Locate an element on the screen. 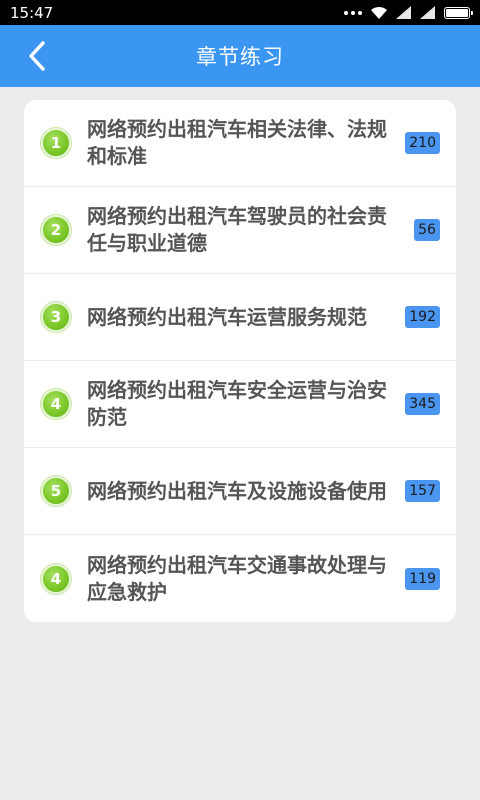 Image resolution: width=480 pixels, height=800 pixels. chapter-title: 网络预约出租汽车运营服务规范 is located at coordinates (227, 316).